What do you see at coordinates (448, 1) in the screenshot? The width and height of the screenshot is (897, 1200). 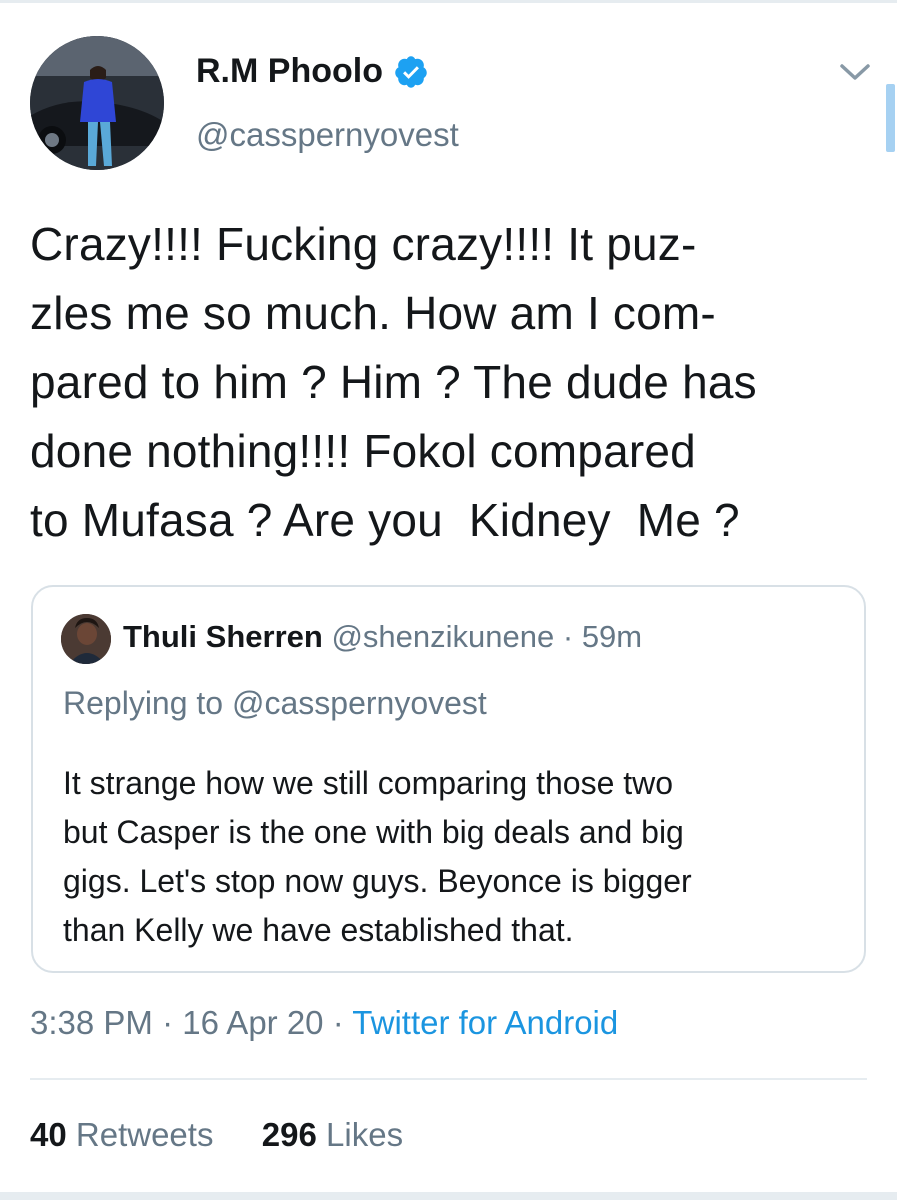 I see `top-divider` at bounding box center [448, 1].